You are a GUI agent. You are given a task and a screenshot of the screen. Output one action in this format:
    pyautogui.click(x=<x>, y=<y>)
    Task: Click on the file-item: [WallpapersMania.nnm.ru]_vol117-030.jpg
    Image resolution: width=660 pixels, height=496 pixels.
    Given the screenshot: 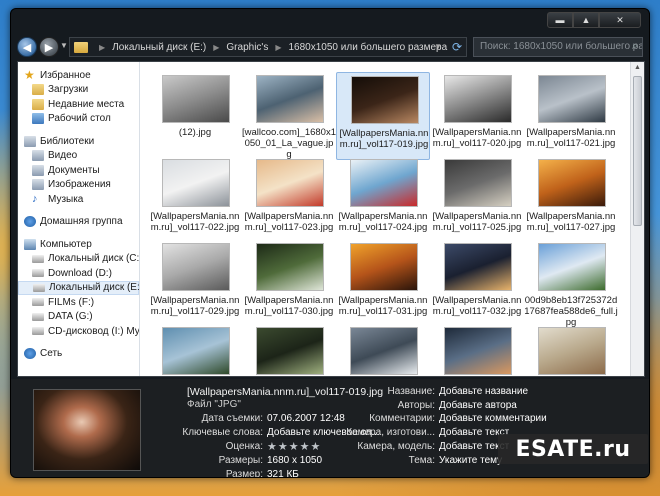 What is the action you would take?
    pyautogui.click(x=289, y=284)
    